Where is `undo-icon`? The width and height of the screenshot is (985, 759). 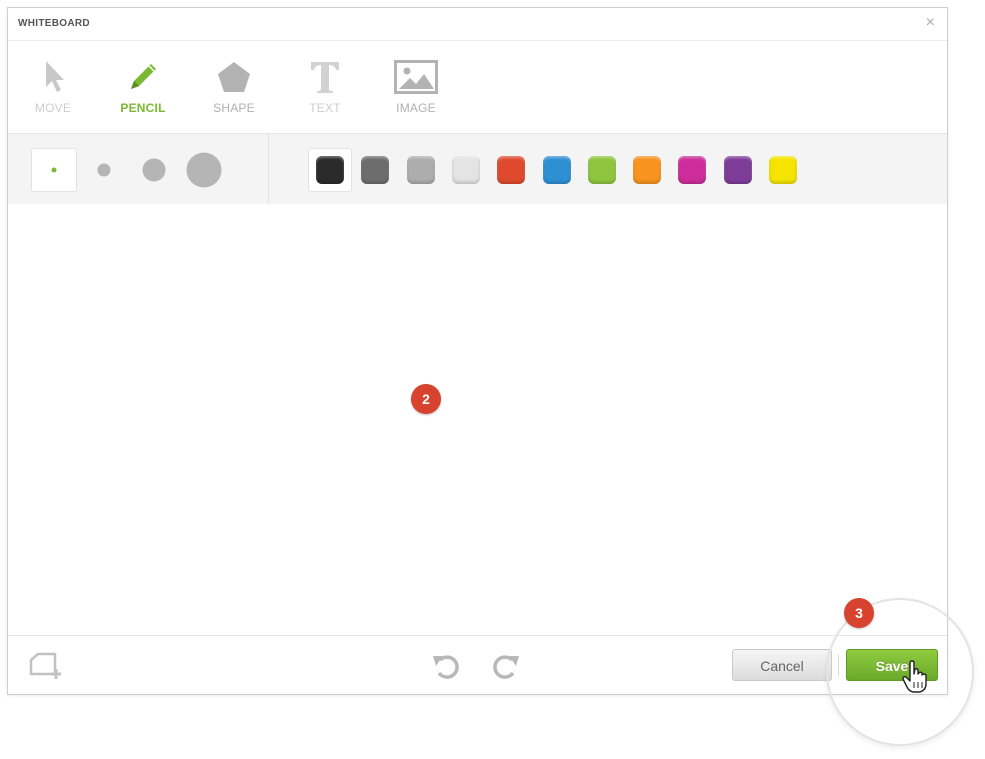 undo-icon is located at coordinates (446, 668).